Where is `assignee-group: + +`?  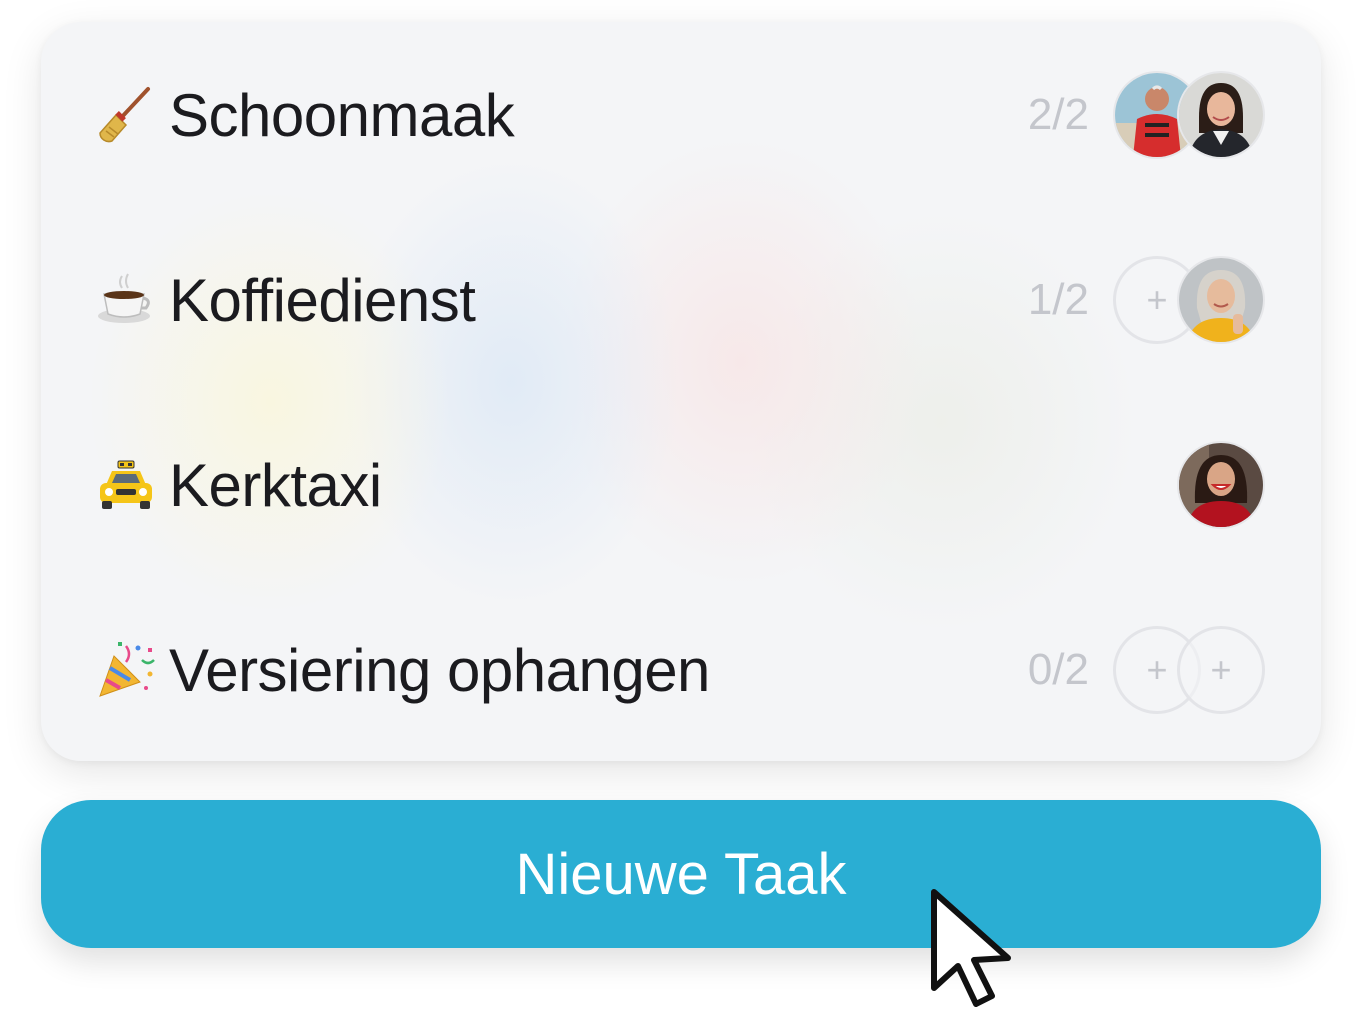 assignee-group: + + is located at coordinates (1189, 670).